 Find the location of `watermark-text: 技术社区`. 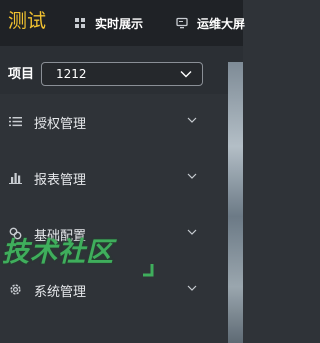

watermark-text: 技术社区 is located at coordinates (58, 252).